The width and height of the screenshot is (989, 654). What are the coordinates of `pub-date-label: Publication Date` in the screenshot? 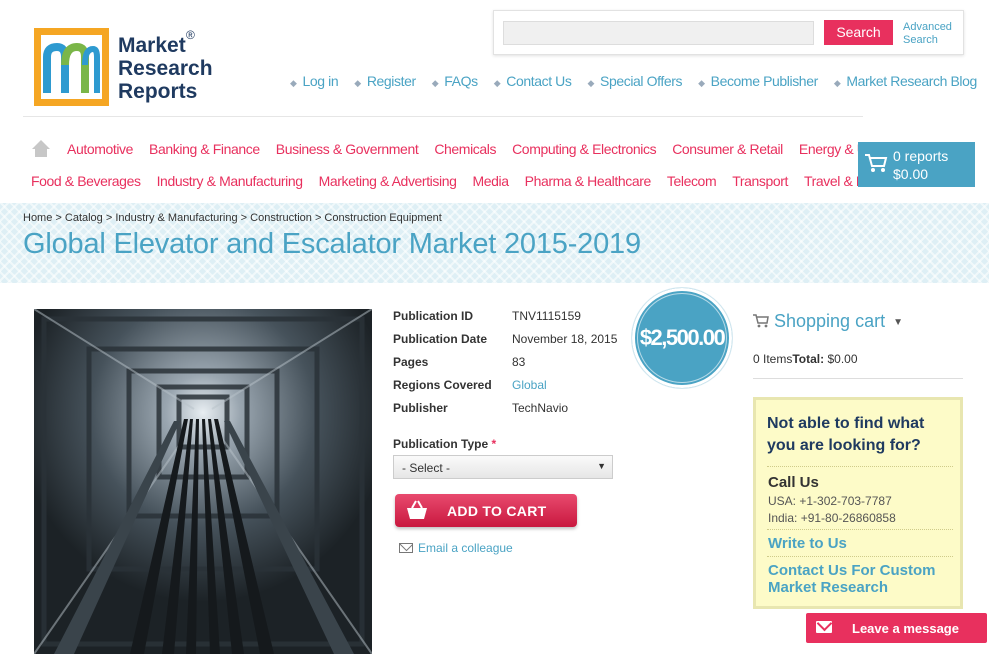 It's located at (440, 339).